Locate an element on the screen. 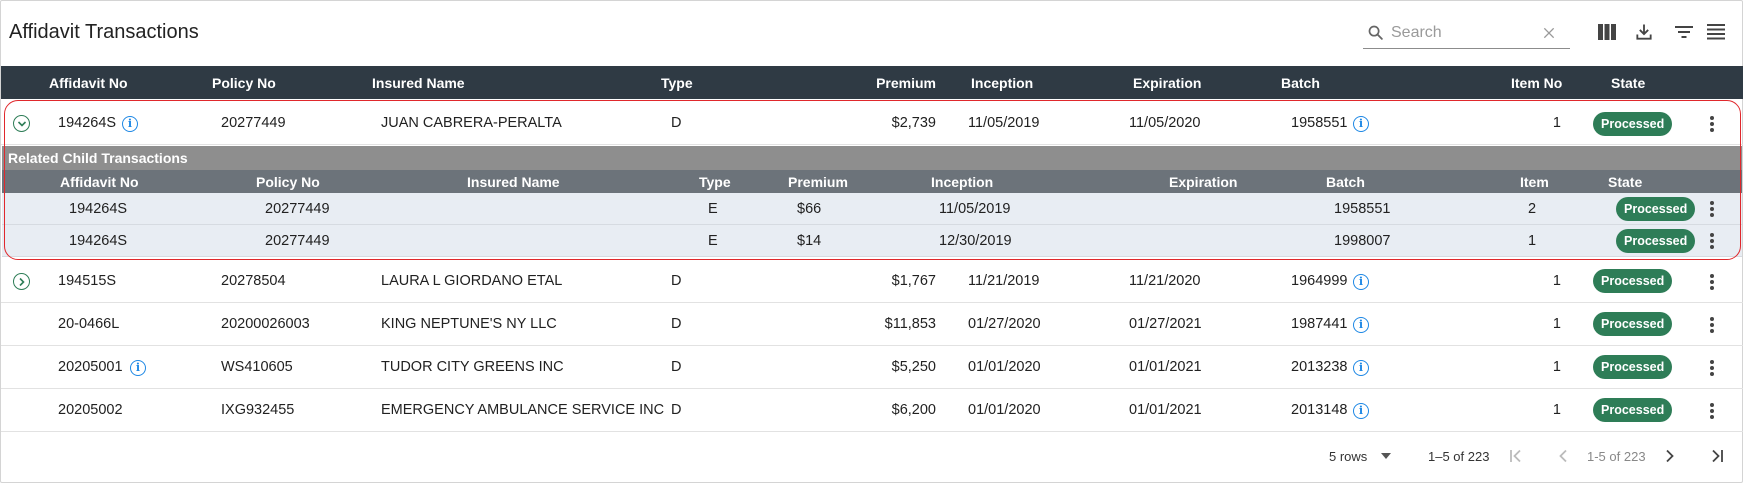 The image size is (1743, 483). pagination-bar: 5 rows 1–5 of 223 1-5 of 223 is located at coordinates (872, 458).